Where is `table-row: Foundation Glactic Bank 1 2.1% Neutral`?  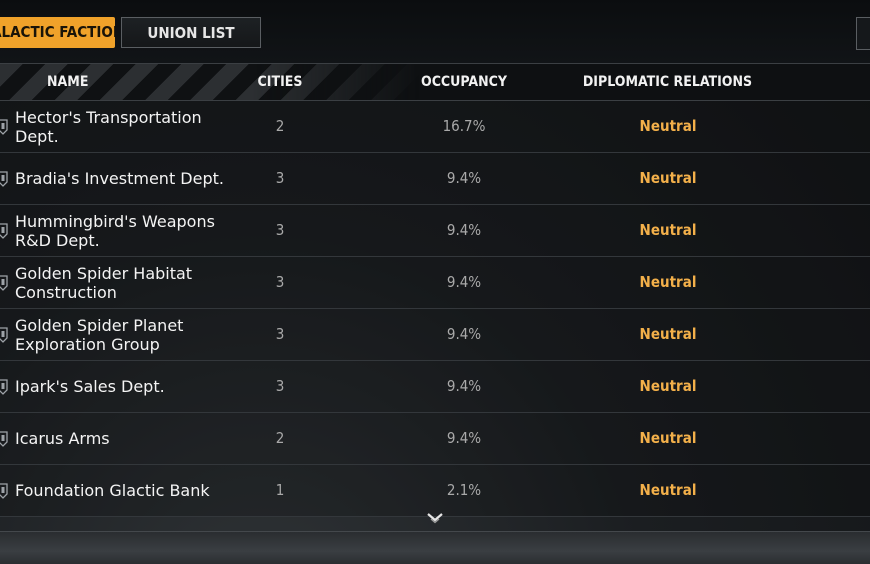 table-row: Foundation Glactic Bank 1 2.1% Neutral is located at coordinates (435, 491).